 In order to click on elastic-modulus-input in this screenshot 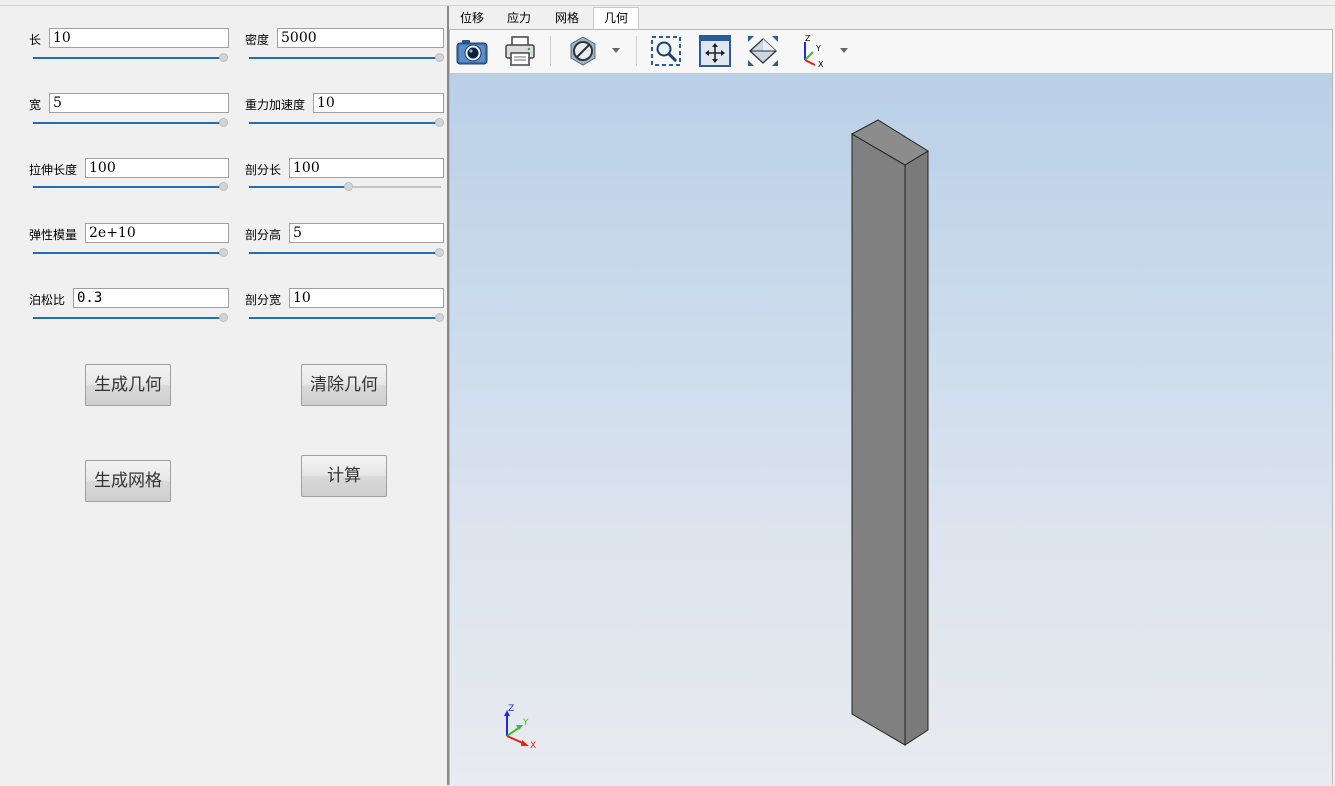, I will do `click(157, 233)`.